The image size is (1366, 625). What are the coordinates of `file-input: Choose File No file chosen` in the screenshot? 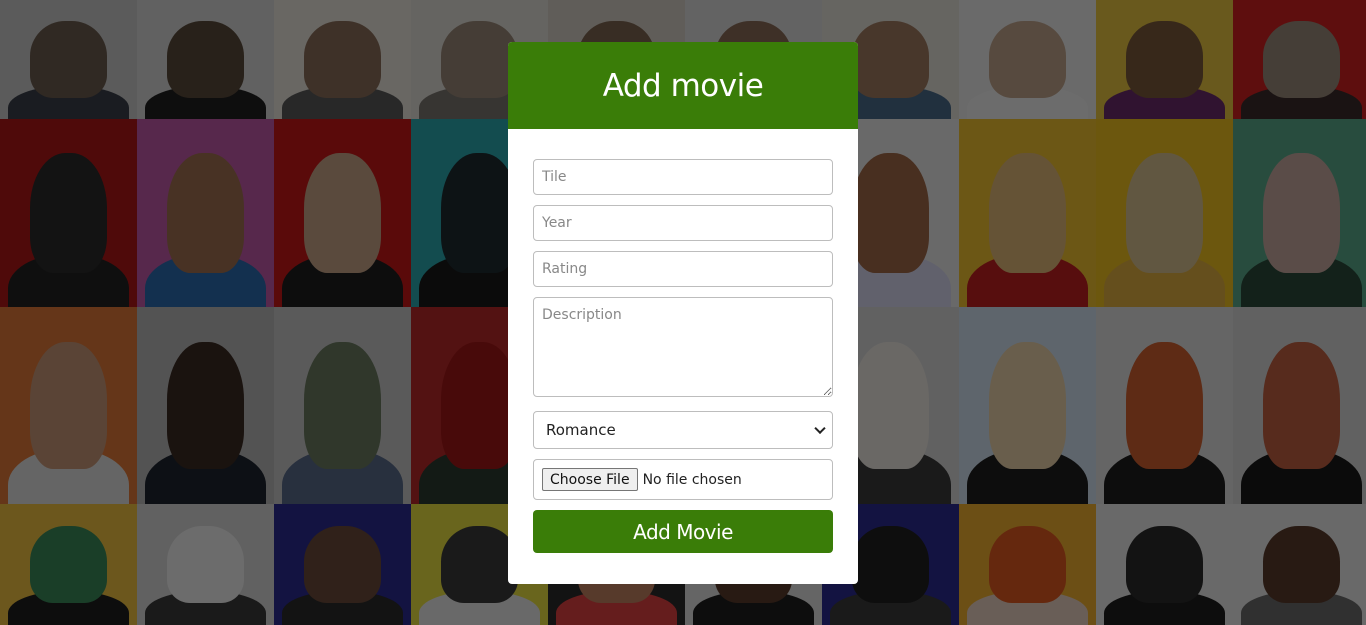 It's located at (683, 479).